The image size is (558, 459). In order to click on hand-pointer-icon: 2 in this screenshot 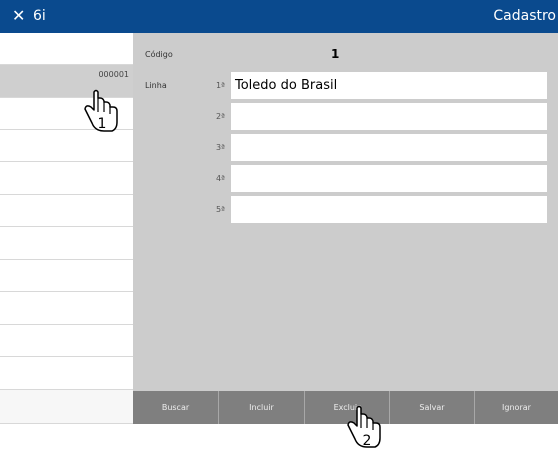, I will do `click(364, 427)`.